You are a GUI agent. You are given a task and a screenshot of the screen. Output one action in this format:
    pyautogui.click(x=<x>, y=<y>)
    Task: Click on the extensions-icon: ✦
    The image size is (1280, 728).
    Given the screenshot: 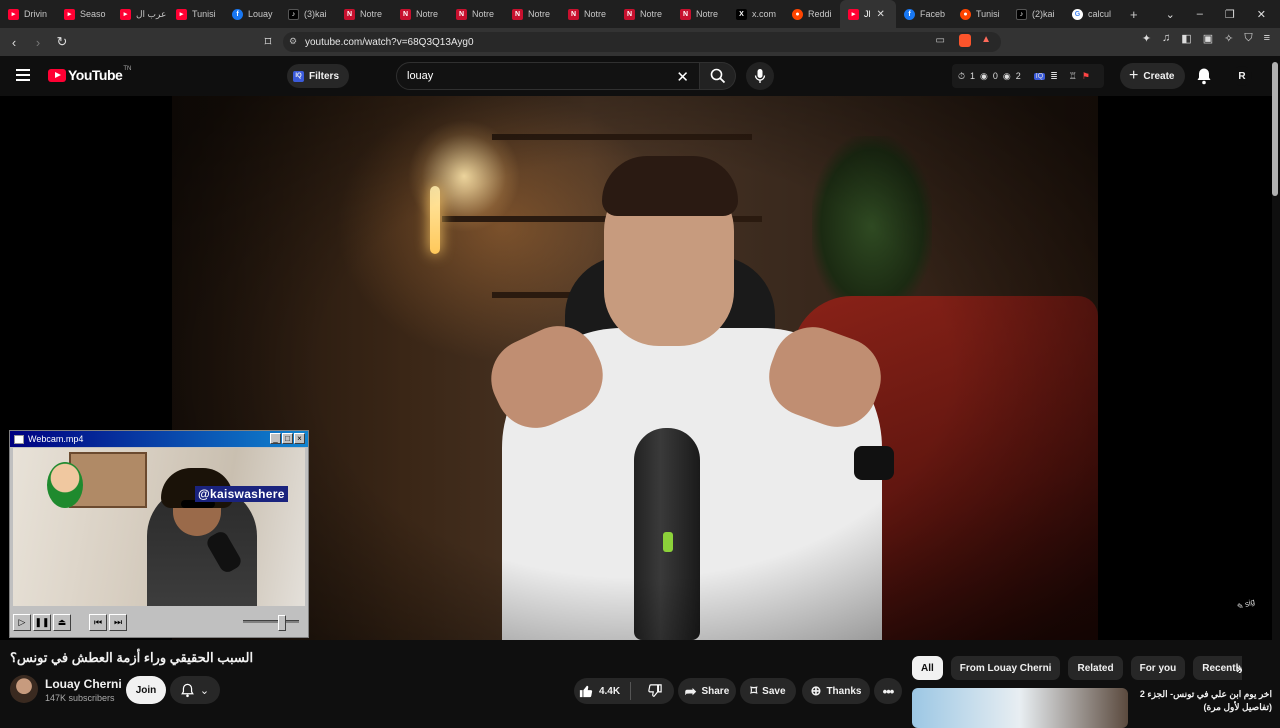 What is the action you would take?
    pyautogui.click(x=1146, y=38)
    